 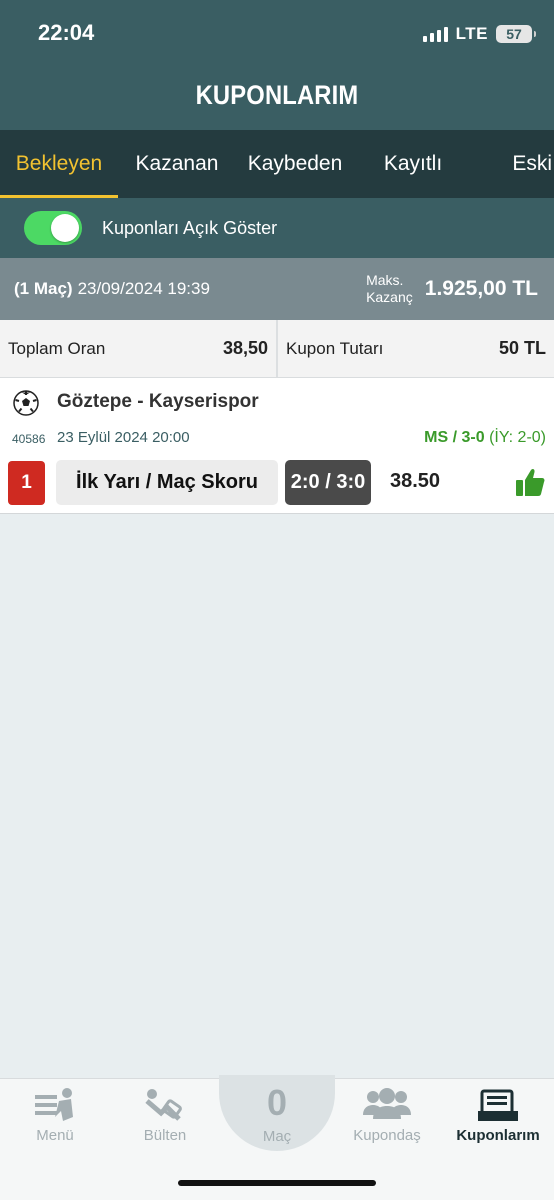 I want to click on coupon-amount-label: Kupon Tutarı, so click(x=335, y=348).